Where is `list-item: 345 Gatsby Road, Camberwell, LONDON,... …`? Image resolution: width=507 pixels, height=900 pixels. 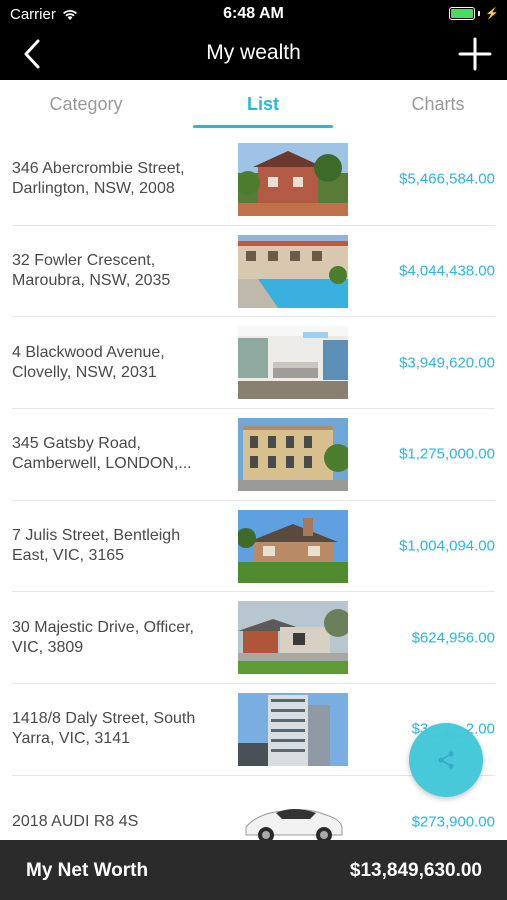 list-item: 345 Gatsby Road, Camberwell, LONDON,... … is located at coordinates (253, 455).